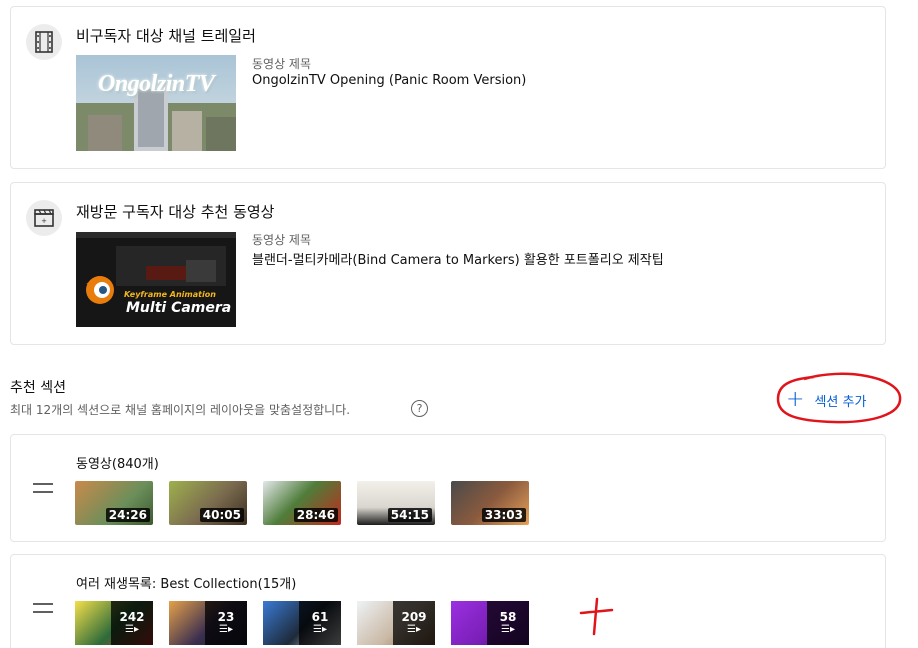  Describe the element at coordinates (795, 399) in the screenshot. I see `plus-icon: +` at that location.